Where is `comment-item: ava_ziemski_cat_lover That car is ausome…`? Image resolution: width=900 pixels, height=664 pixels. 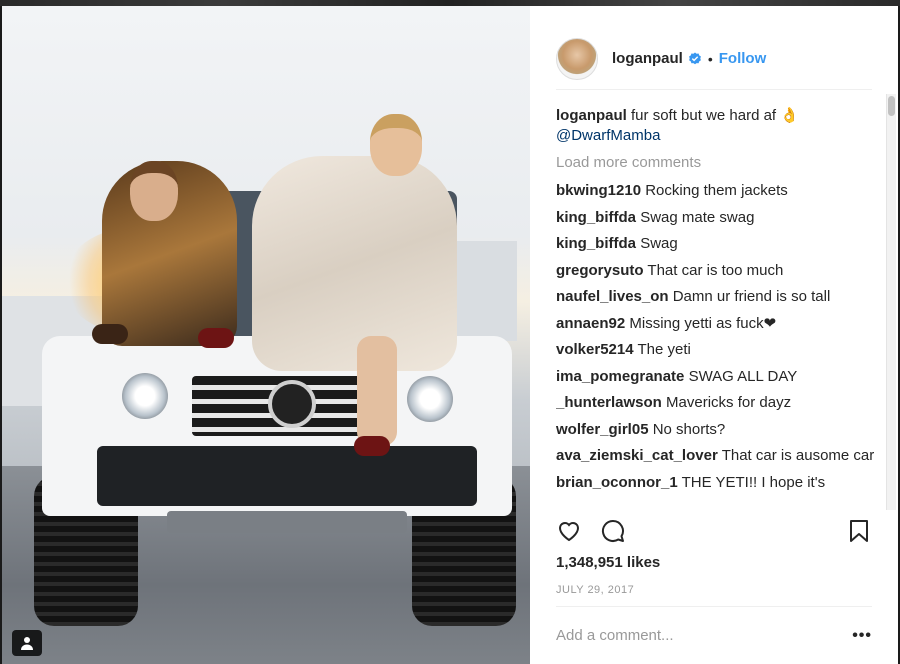 comment-item: ava_ziemski_cat_lover That car is ausome… is located at coordinates (717, 456).